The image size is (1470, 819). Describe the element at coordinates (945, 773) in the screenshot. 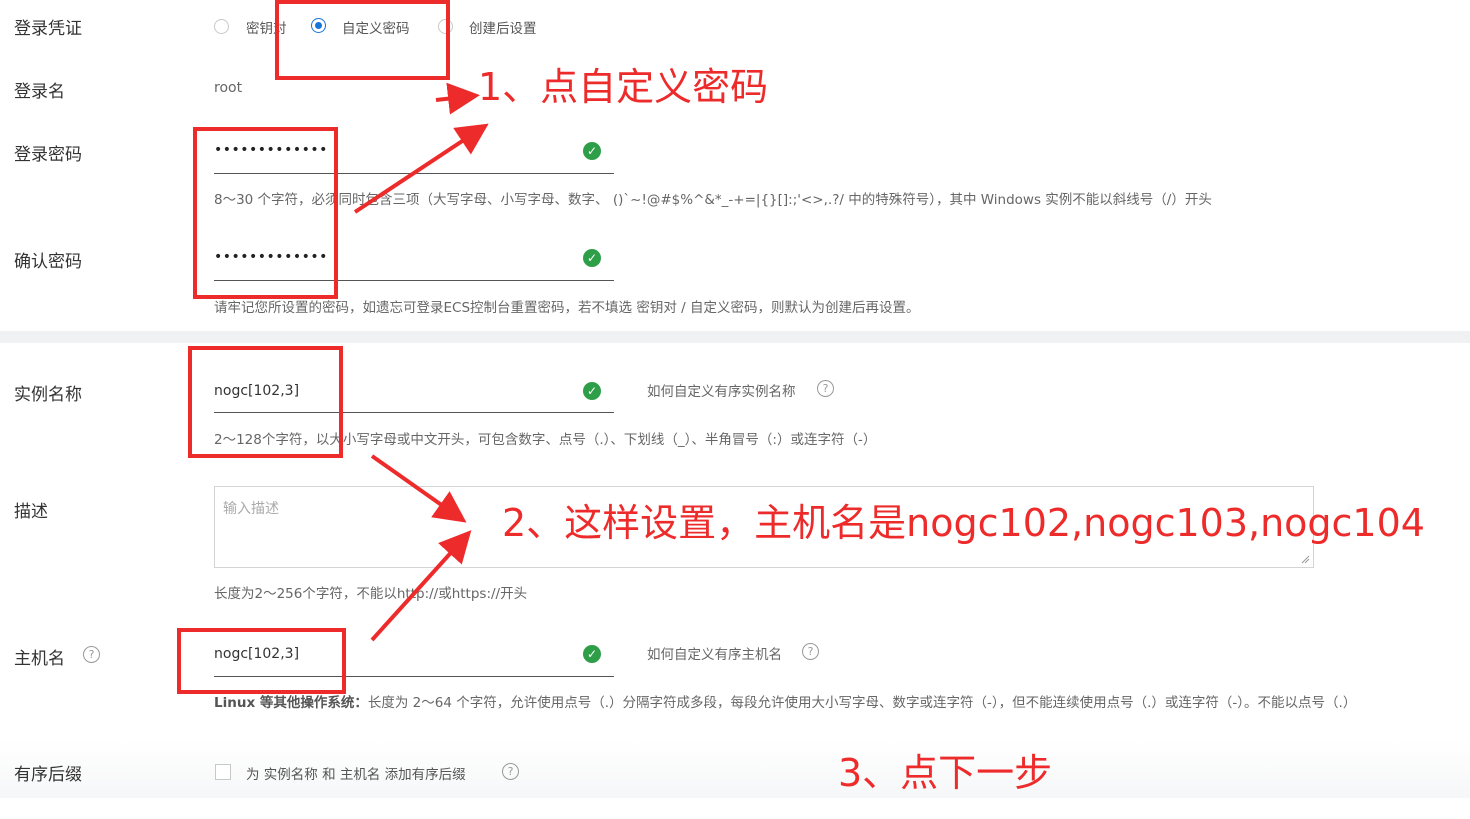

I see `annotation-step3: 3、点下一步` at that location.